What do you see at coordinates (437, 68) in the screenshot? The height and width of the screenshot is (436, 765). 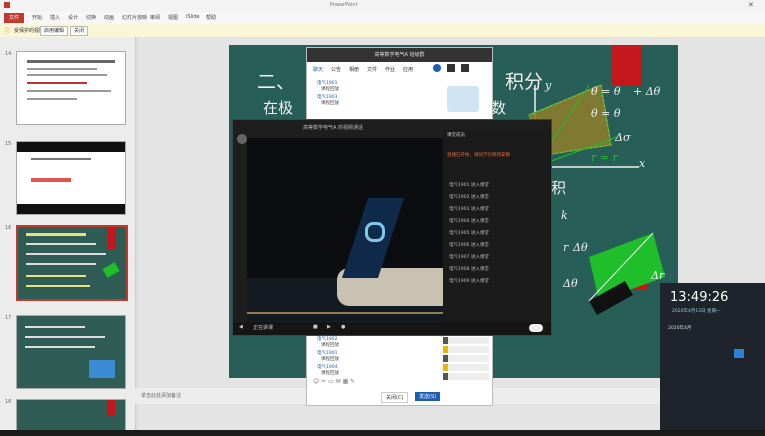 I see `phone-icon` at bounding box center [437, 68].